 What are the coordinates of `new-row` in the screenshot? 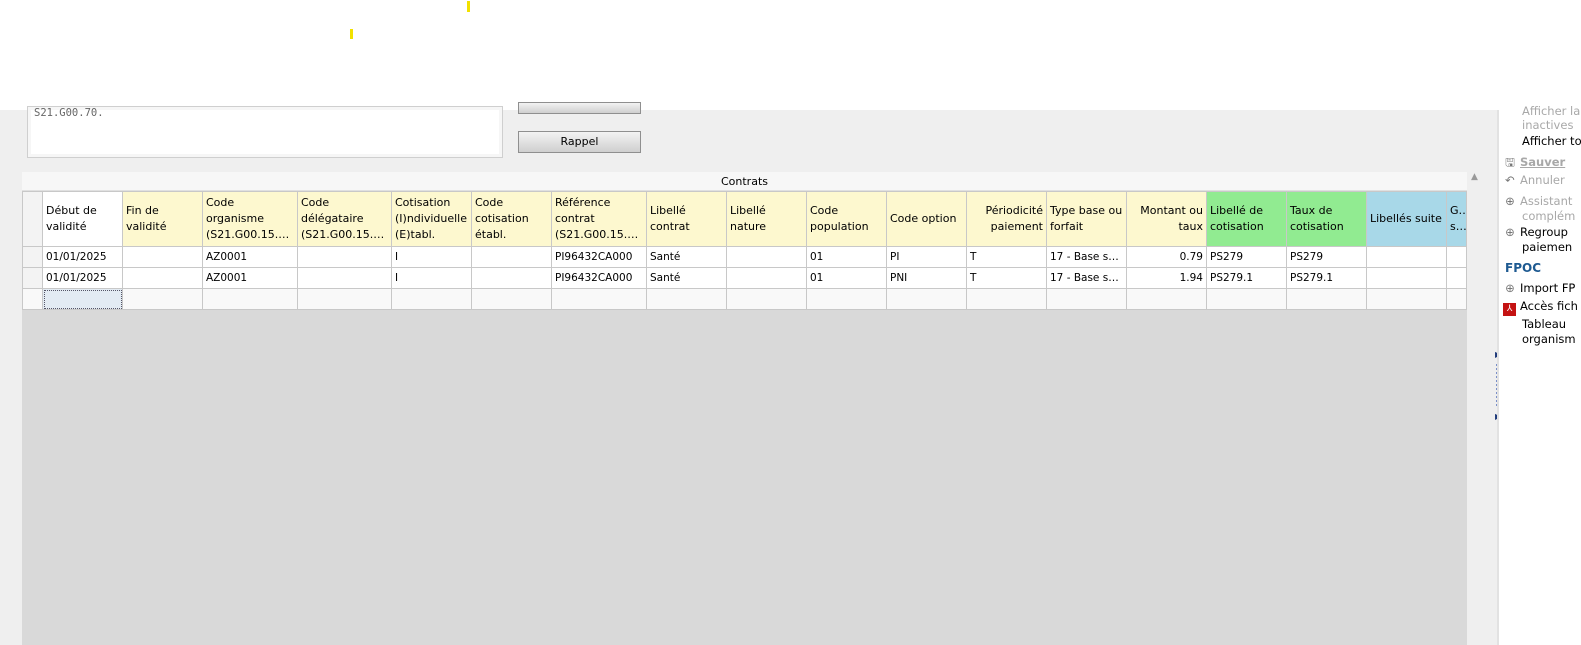 It's located at (744, 299).